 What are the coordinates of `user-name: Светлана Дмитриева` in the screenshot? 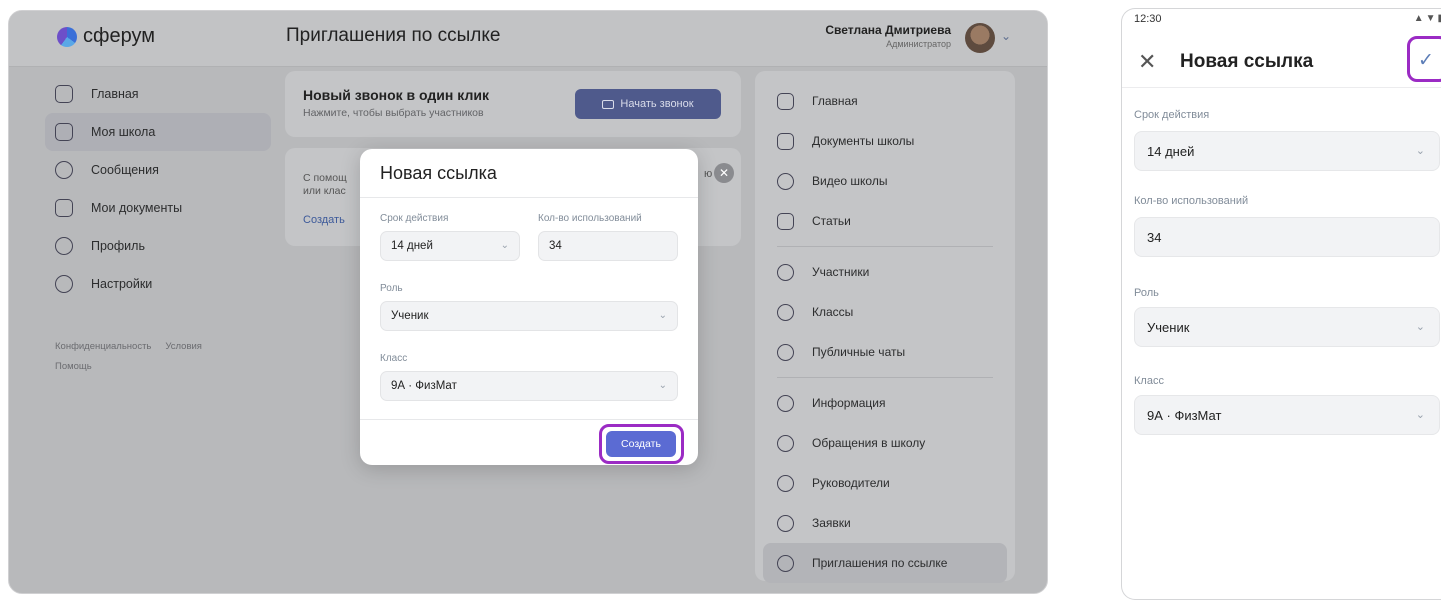 It's located at (888, 30).